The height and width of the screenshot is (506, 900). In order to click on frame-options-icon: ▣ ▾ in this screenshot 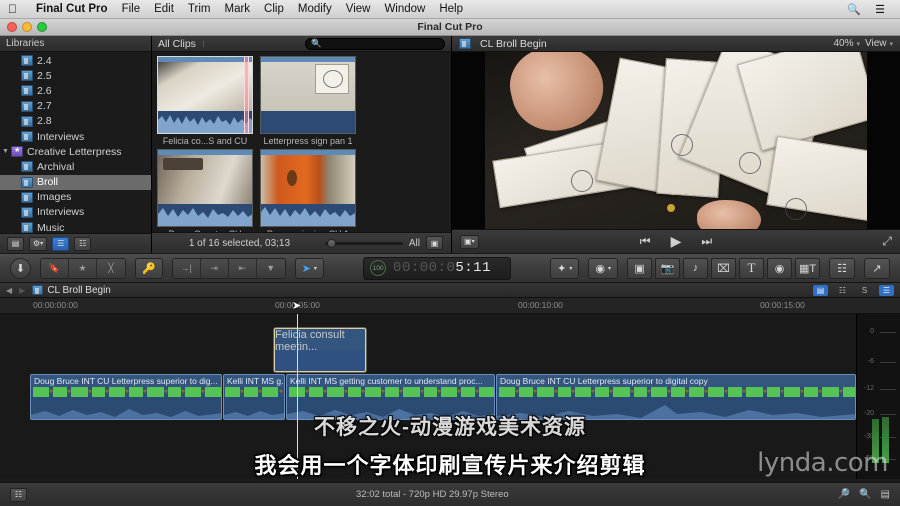, I will do `click(469, 241)`.